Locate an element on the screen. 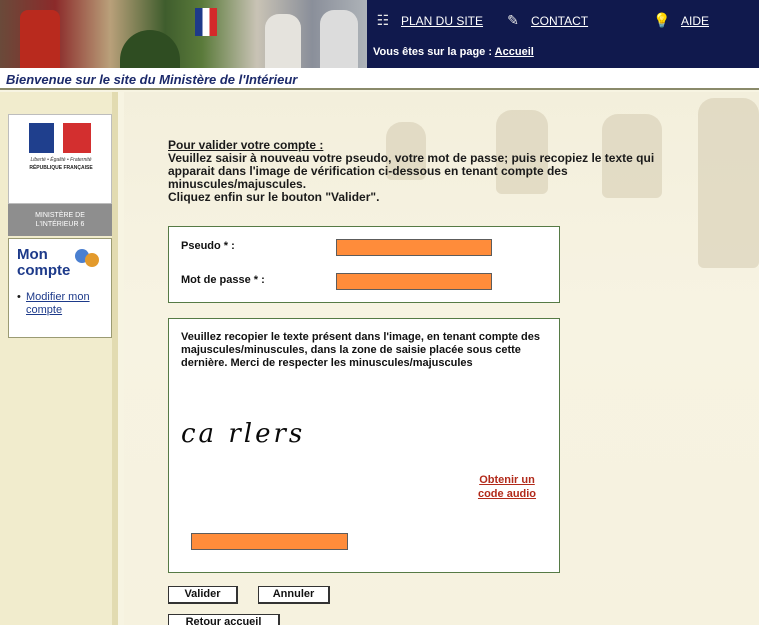 This screenshot has height=625, width=759. account-title: Mon compte is located at coordinates (44, 262).